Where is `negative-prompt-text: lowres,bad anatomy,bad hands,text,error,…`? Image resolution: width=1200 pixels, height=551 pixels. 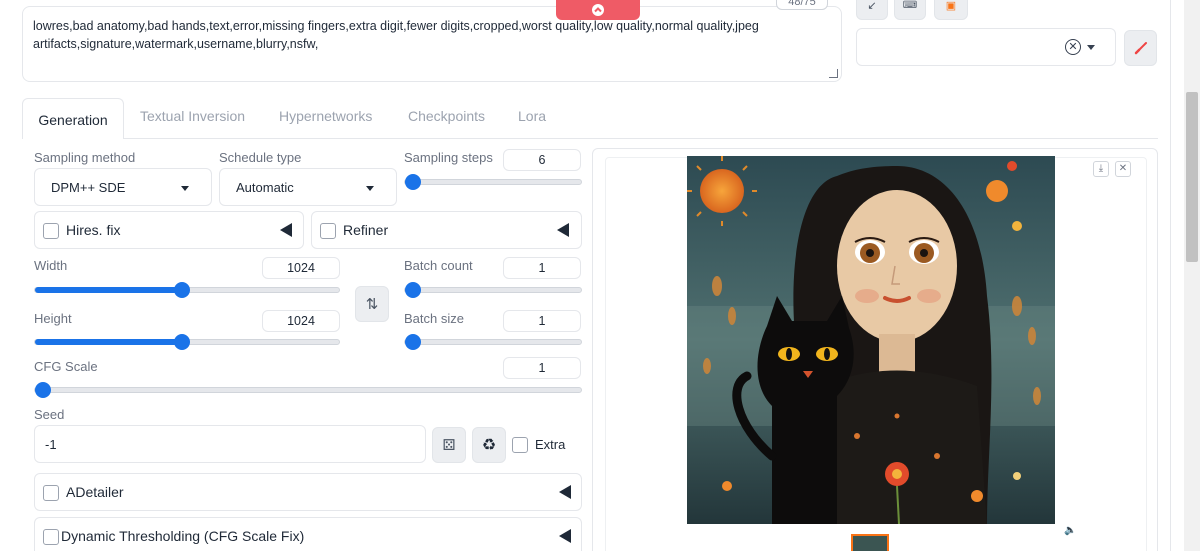
negative-prompt-text: lowres,bad anatomy,bad hands,text,error,… is located at coordinates (396, 35).